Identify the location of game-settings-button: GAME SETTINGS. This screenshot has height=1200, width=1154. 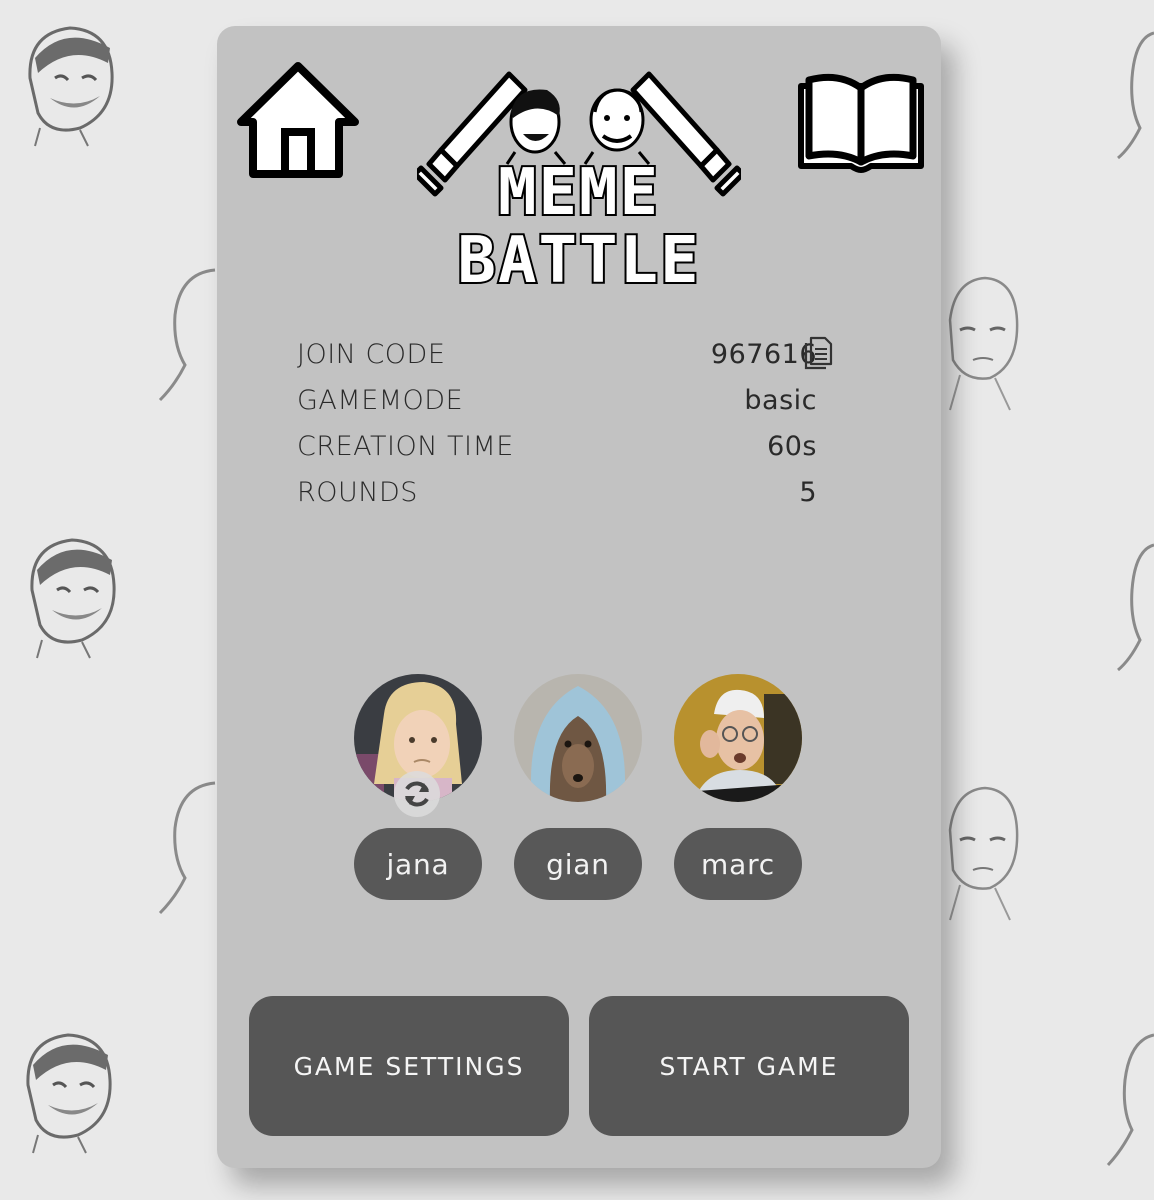
(409, 1066).